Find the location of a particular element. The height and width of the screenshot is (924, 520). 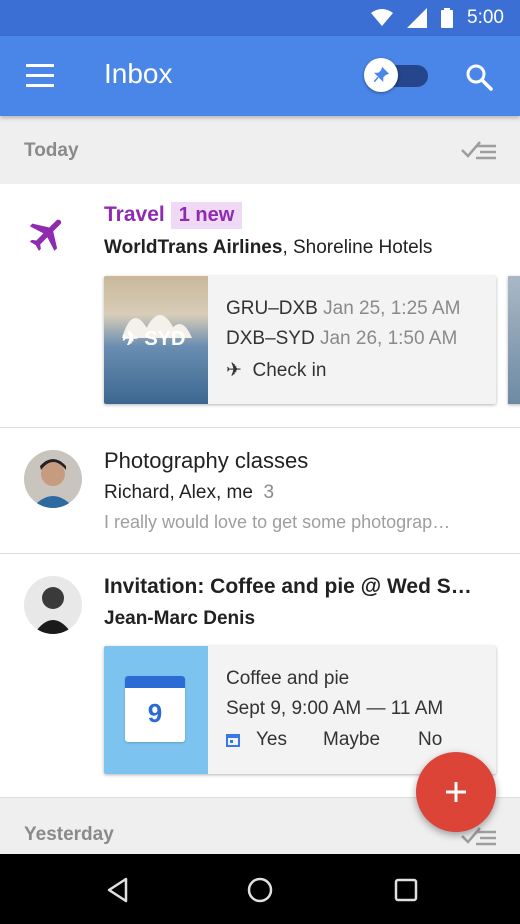

calendar-icon is located at coordinates (233, 740).